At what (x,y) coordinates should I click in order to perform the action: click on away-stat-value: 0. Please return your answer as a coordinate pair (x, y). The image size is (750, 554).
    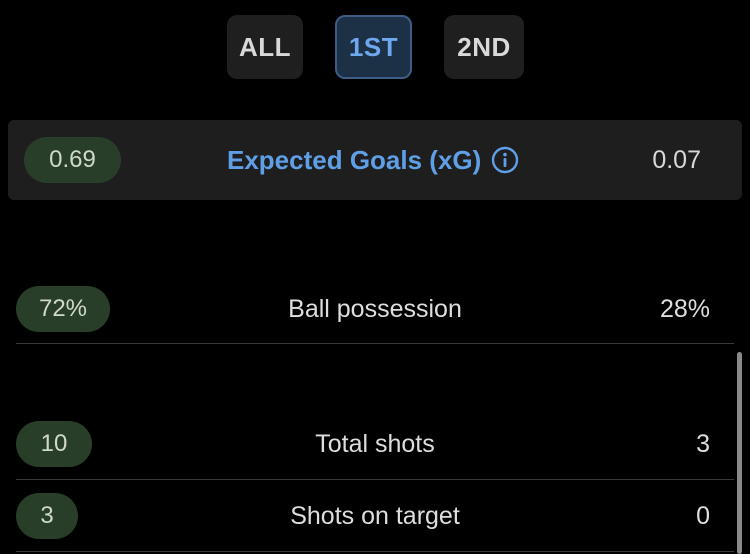
    Looking at the image, I should click on (703, 516).